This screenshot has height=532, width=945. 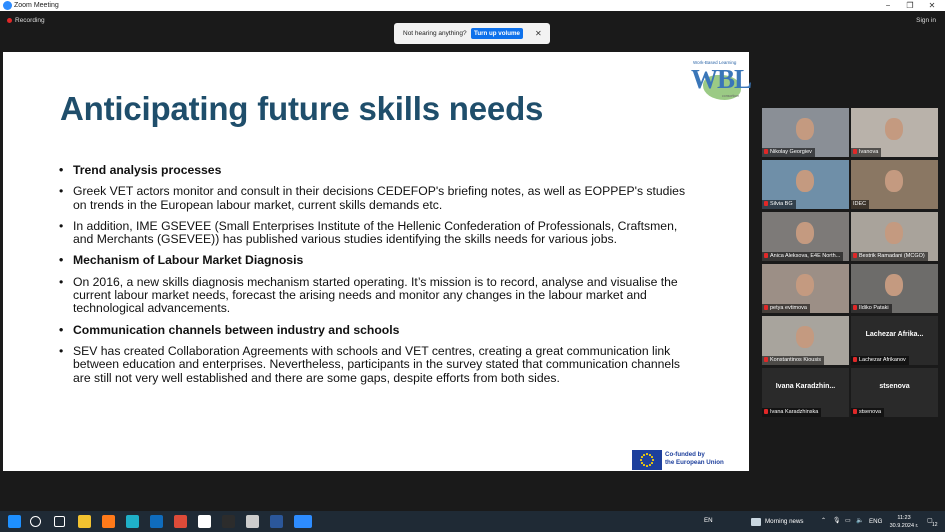 I want to click on participant-tile: stsenova stsenova, so click(x=894, y=392).